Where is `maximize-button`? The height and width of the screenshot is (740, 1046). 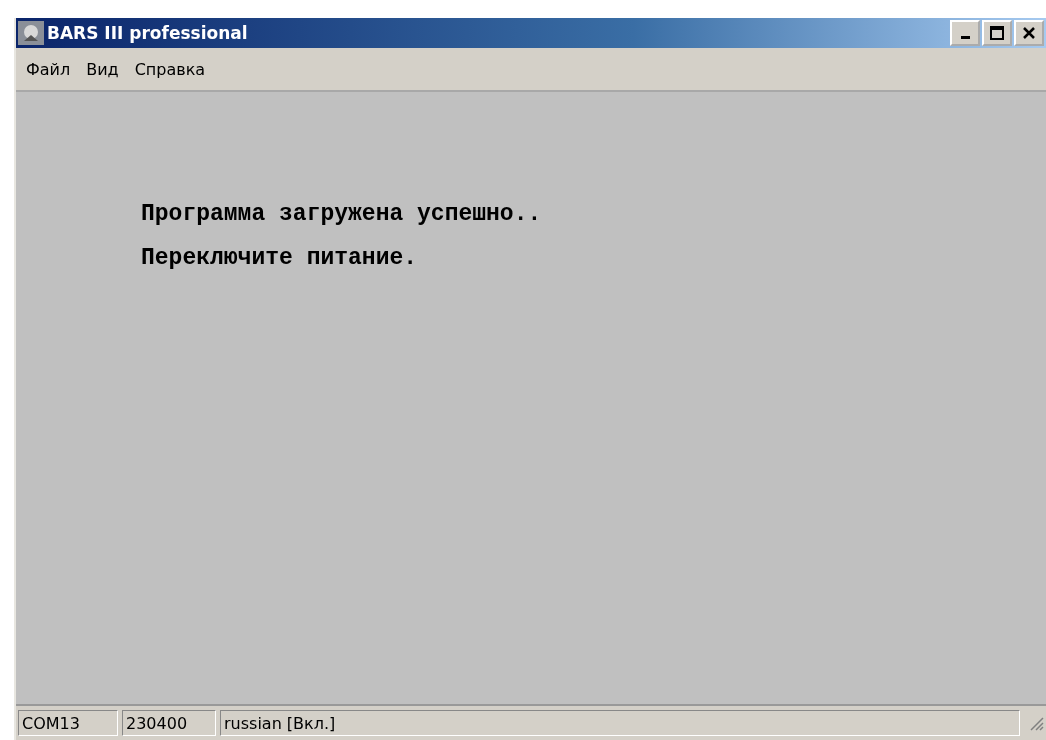
maximize-button is located at coordinates (997, 33).